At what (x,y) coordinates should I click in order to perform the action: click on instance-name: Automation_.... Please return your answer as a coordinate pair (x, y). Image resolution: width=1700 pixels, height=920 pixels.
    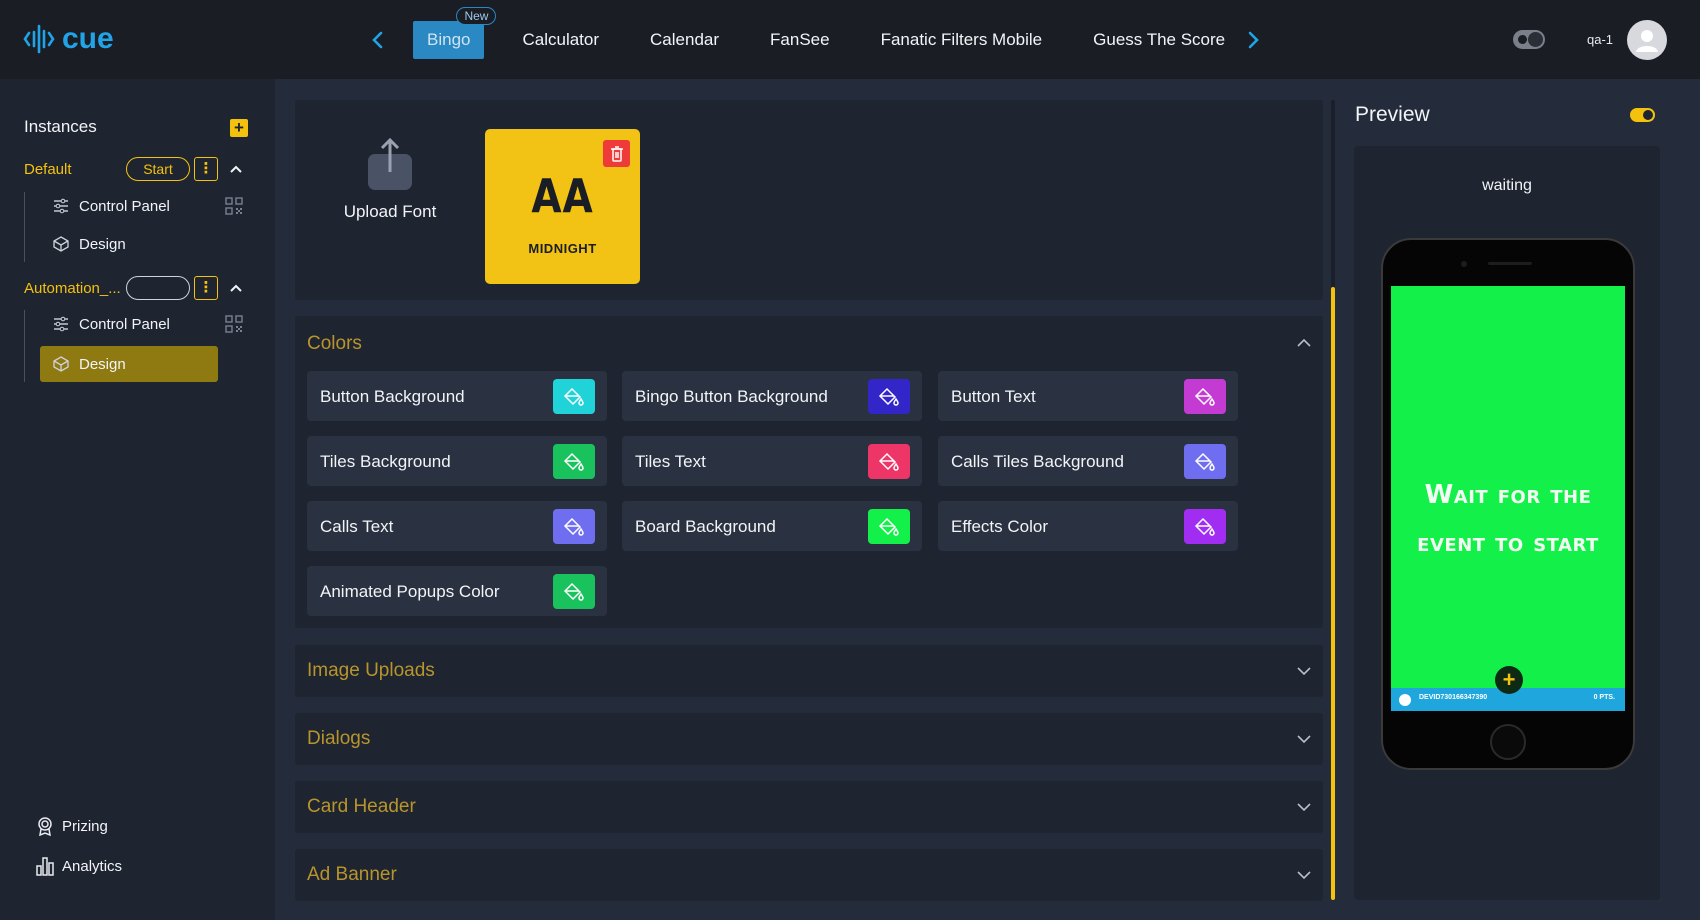
    Looking at the image, I should click on (72, 288).